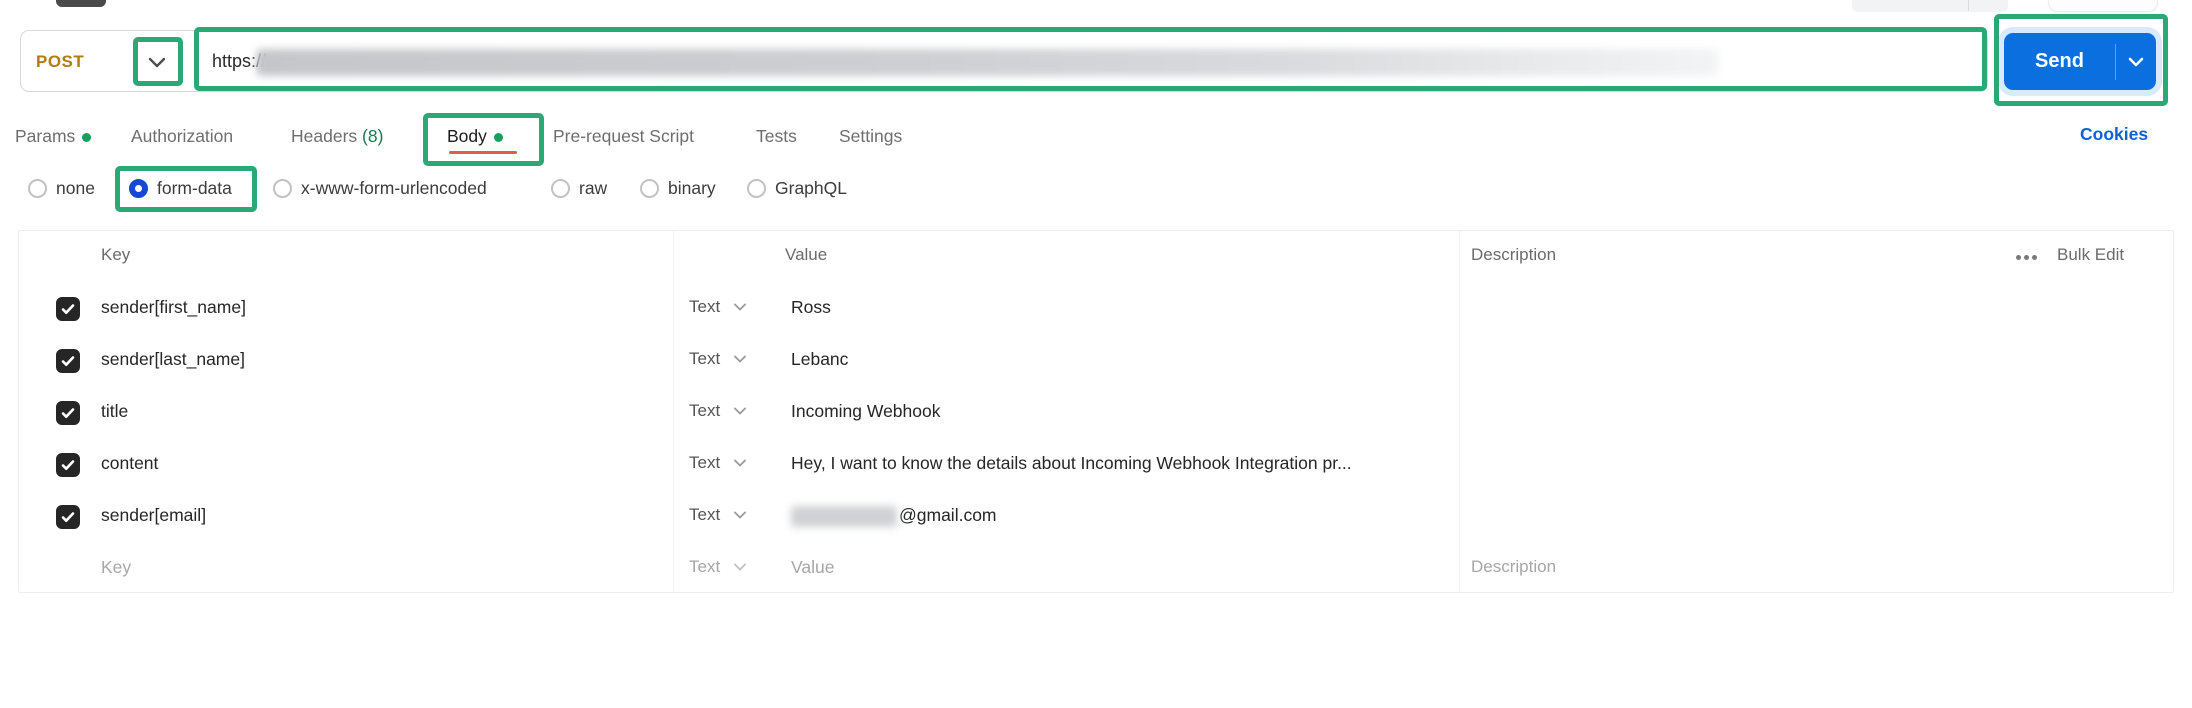 The image size is (2192, 708). I want to click on value-cell: Lebanc, so click(819, 359).